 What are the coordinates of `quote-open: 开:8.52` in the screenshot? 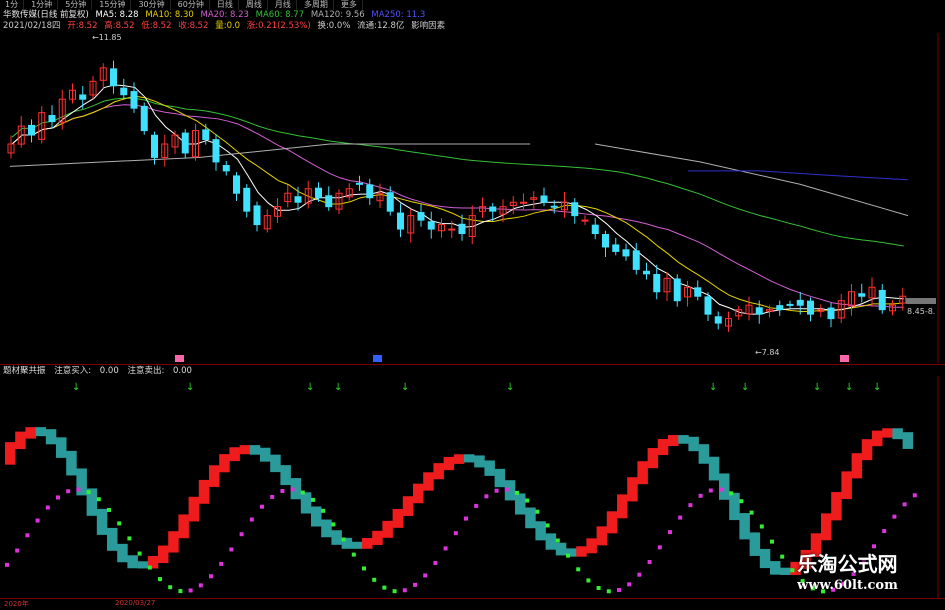 It's located at (82, 26).